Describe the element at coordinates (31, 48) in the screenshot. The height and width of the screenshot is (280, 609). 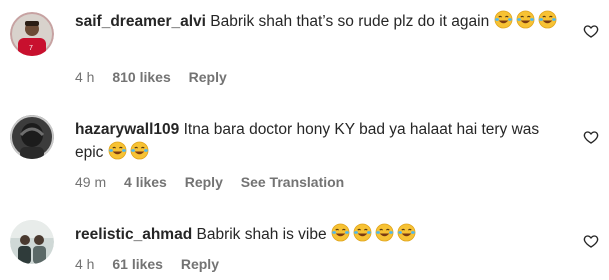
I see `svg-text: 7` at that location.